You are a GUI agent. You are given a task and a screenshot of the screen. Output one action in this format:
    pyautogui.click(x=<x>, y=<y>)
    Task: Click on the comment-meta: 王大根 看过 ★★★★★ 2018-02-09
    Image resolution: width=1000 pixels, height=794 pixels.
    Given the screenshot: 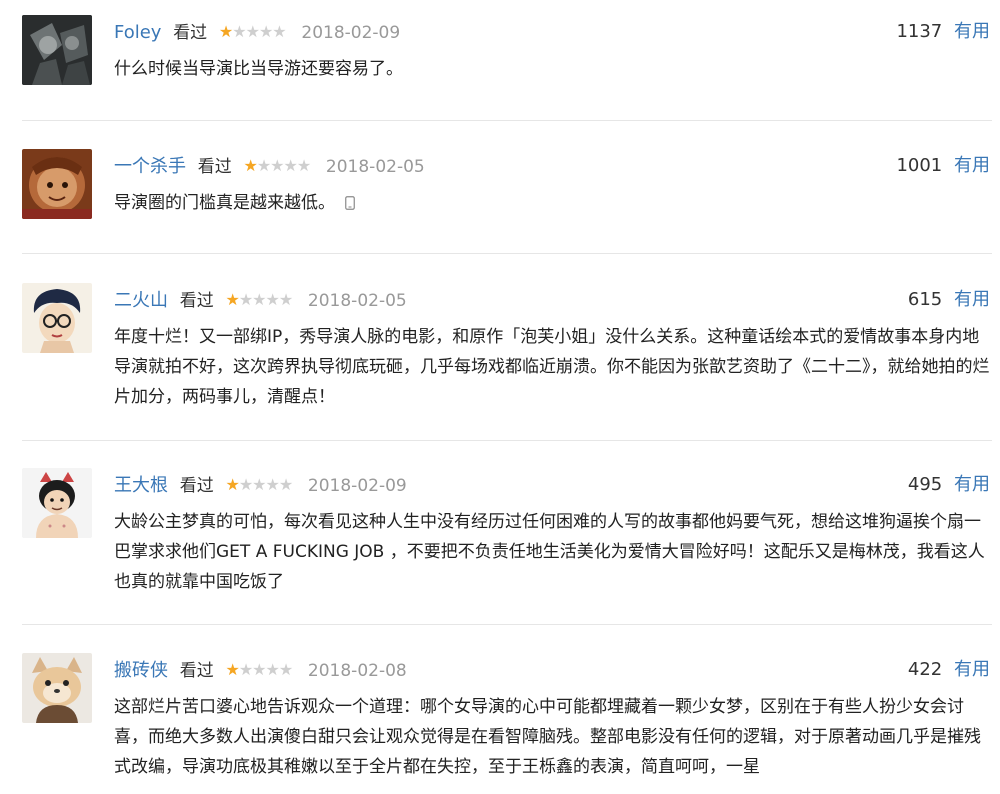 What is the action you would take?
    pyautogui.click(x=260, y=485)
    